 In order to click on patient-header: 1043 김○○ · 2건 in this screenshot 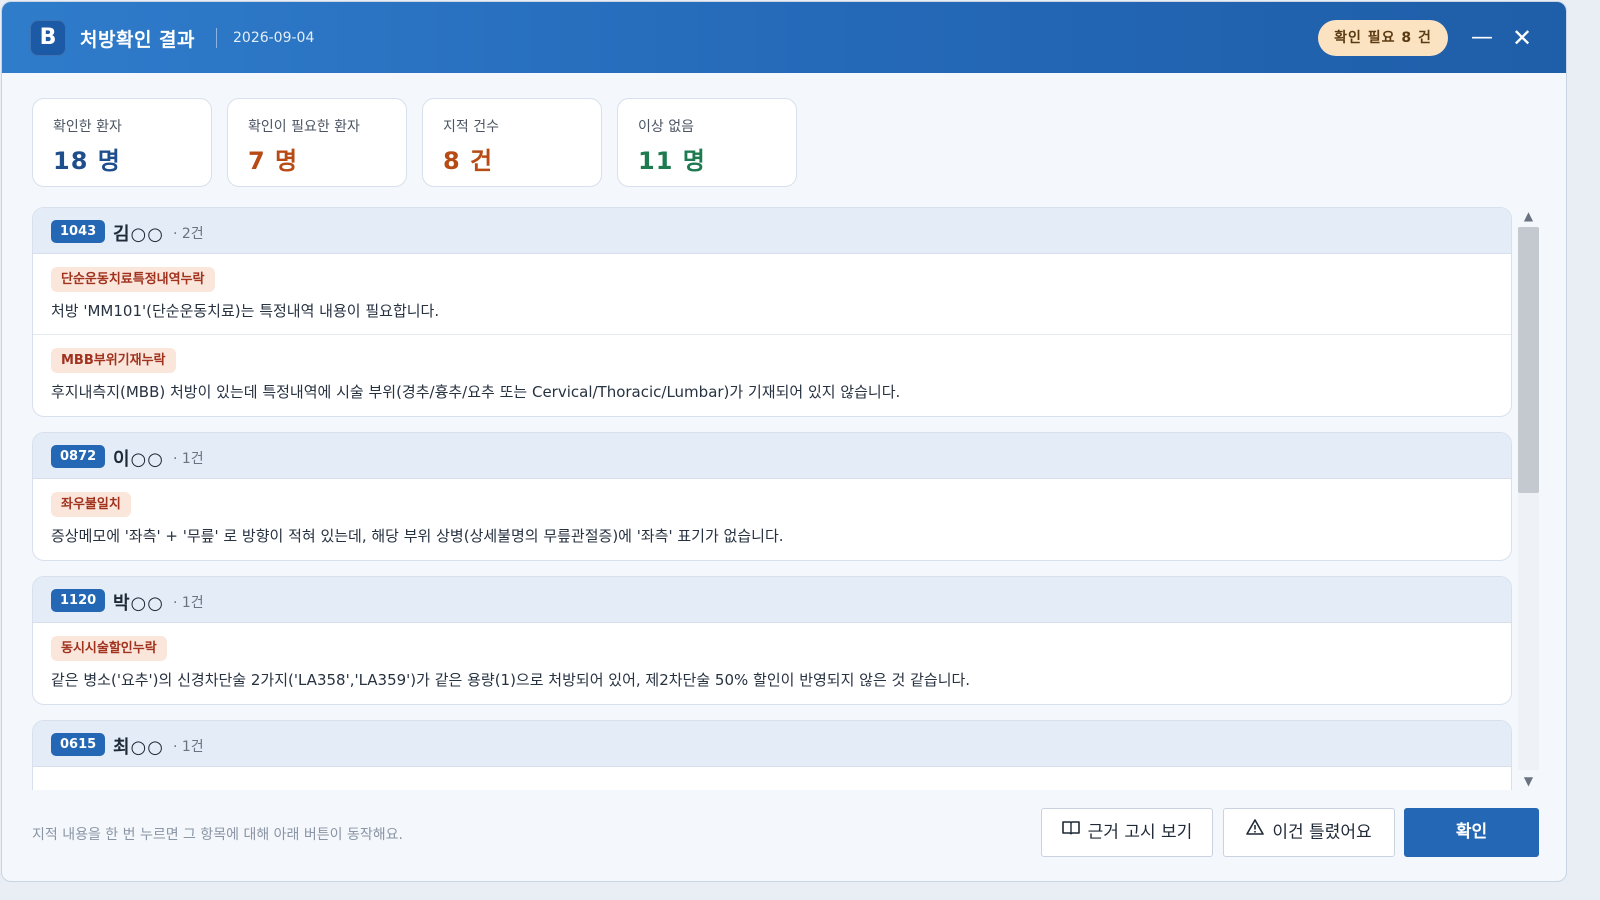, I will do `click(772, 231)`.